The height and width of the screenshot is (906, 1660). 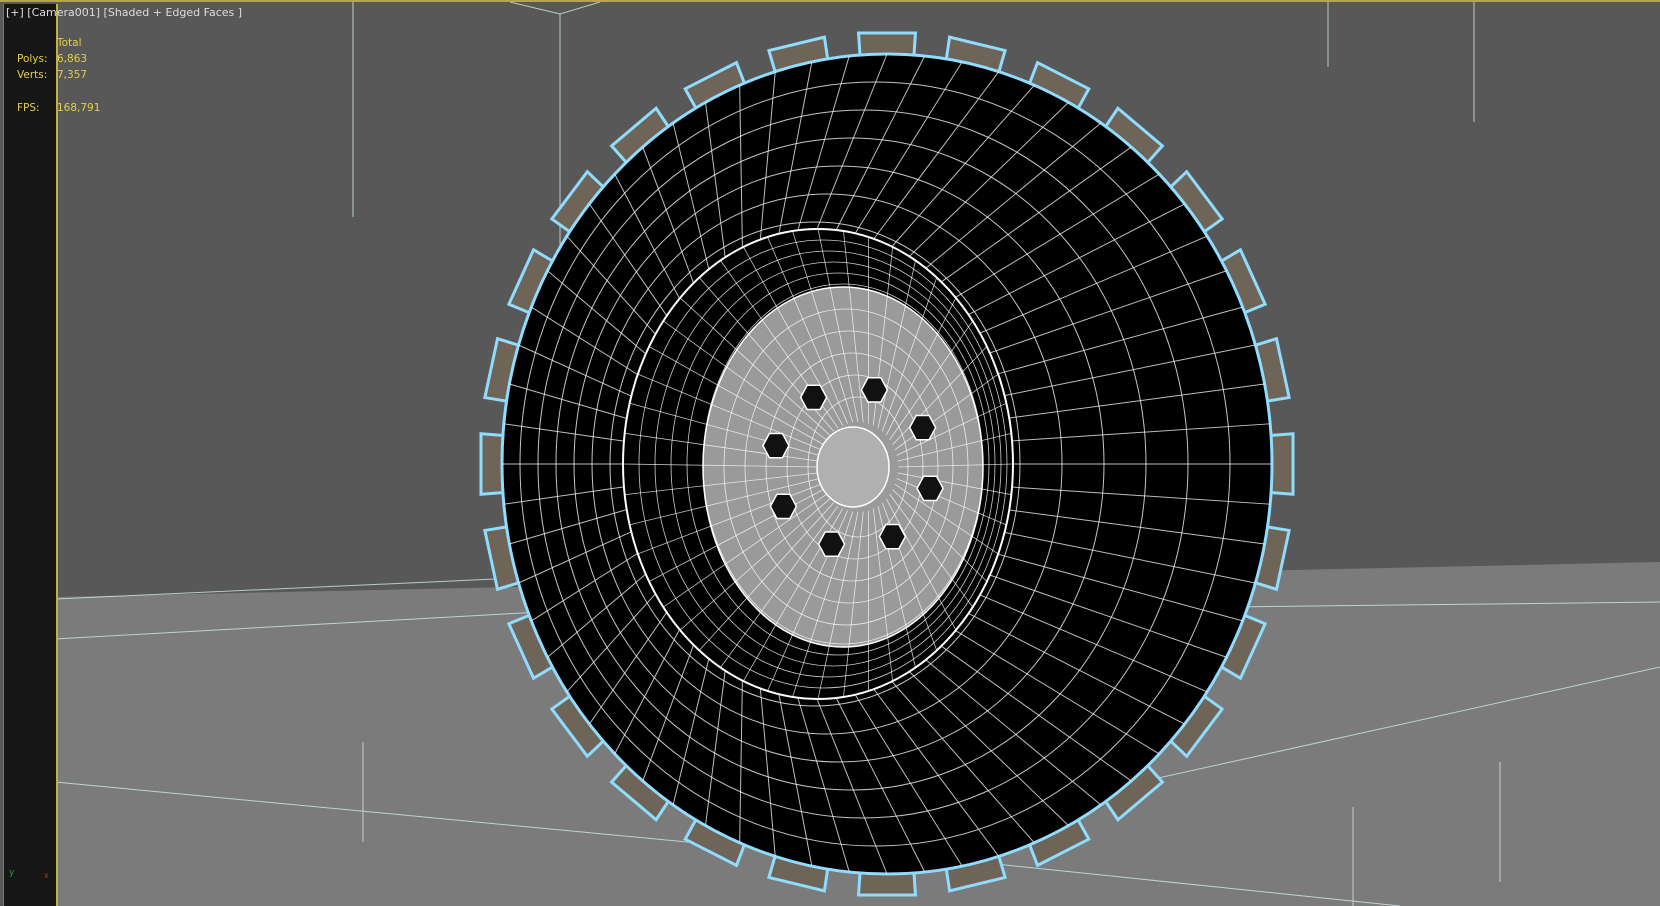 I want to click on viewport-label-menu: [+] [Camera001] [Shaded + Edged Faces ], so click(x=124, y=12).